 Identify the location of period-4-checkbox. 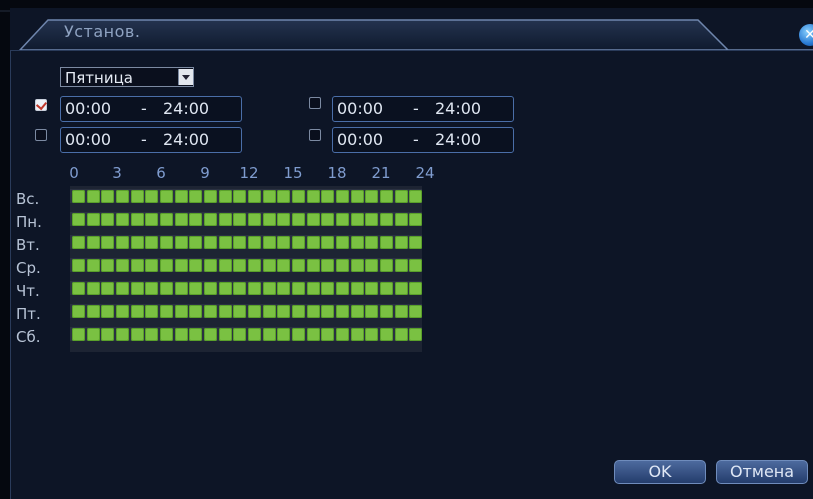
(315, 135).